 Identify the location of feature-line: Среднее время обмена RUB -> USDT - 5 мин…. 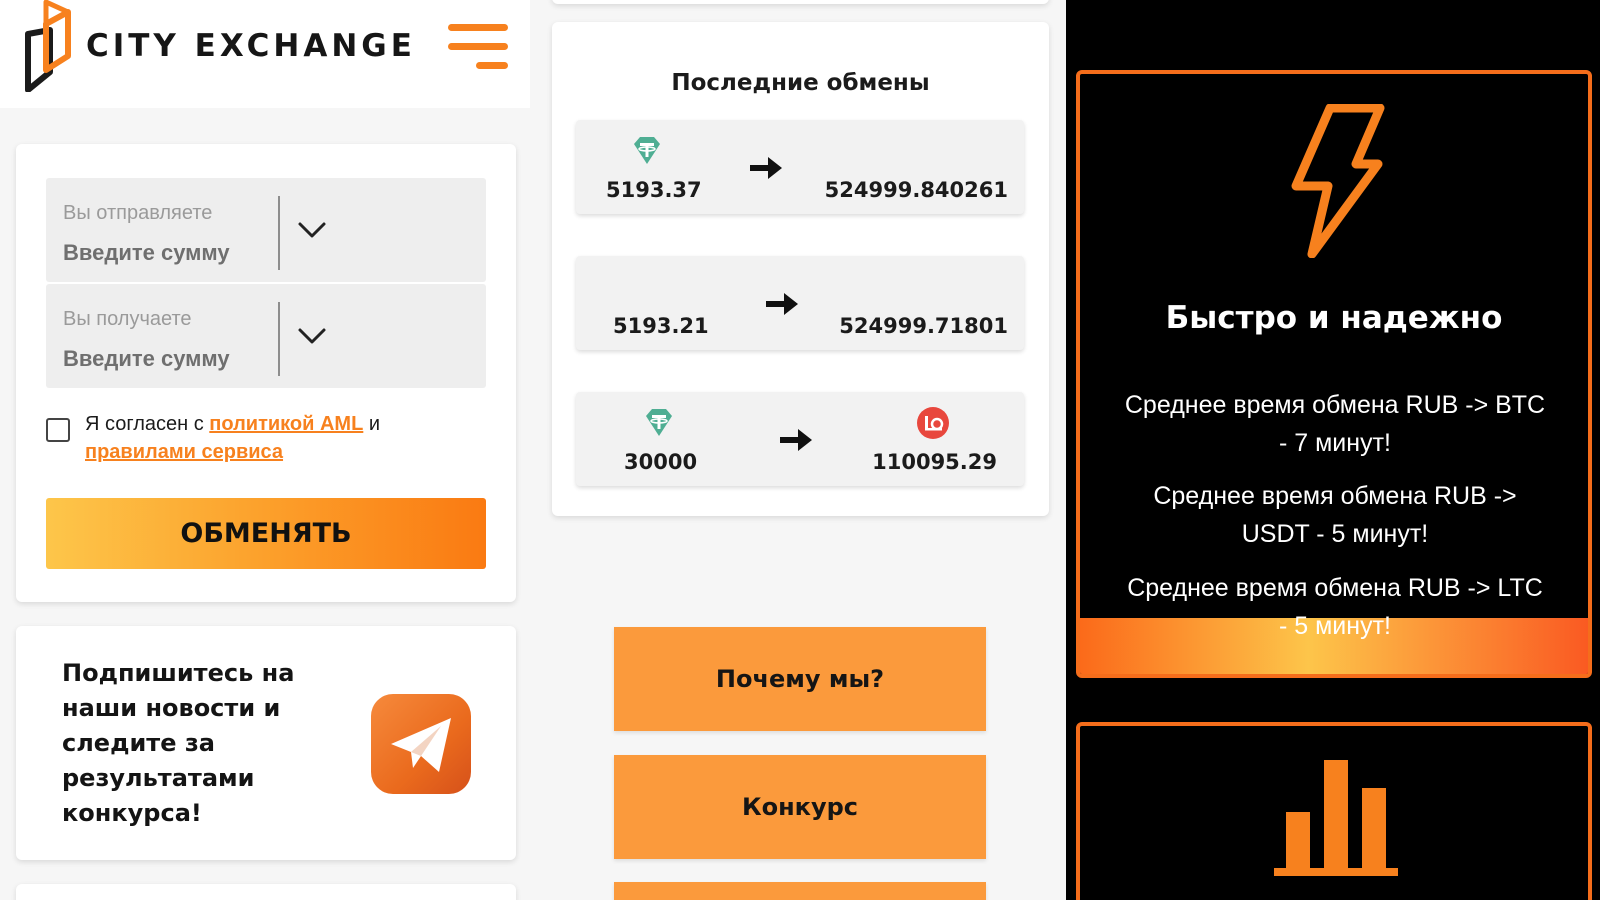
(1335, 515).